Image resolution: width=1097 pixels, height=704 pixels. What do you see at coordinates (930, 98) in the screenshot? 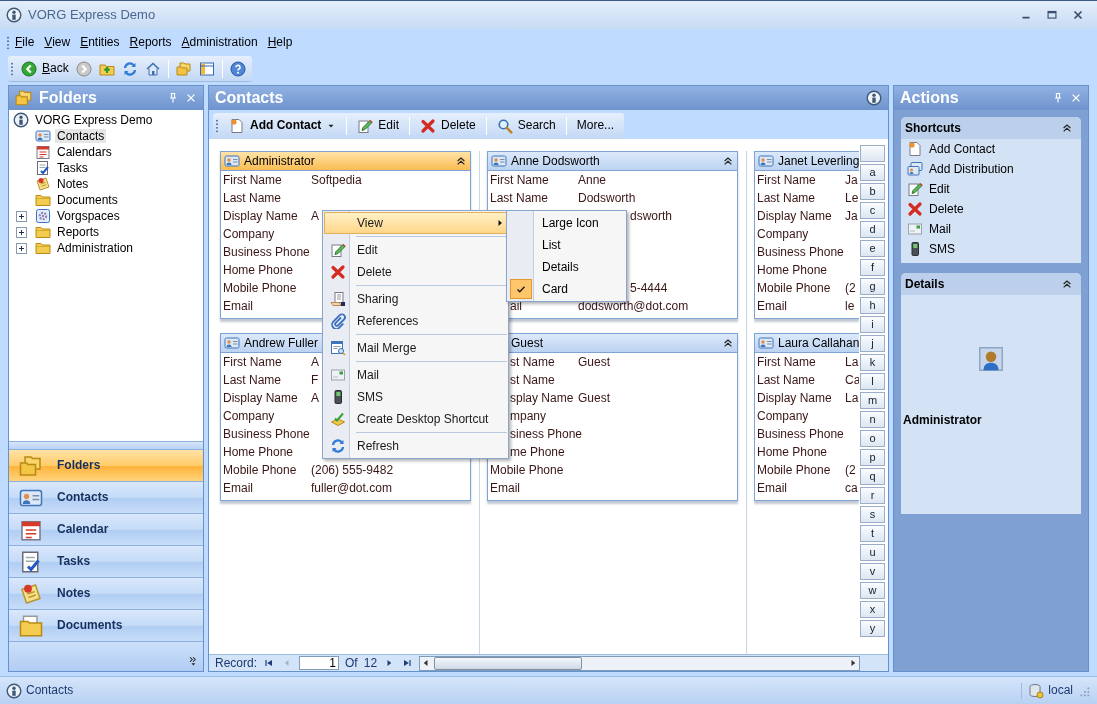
I see `panel-title: Actions` at bounding box center [930, 98].